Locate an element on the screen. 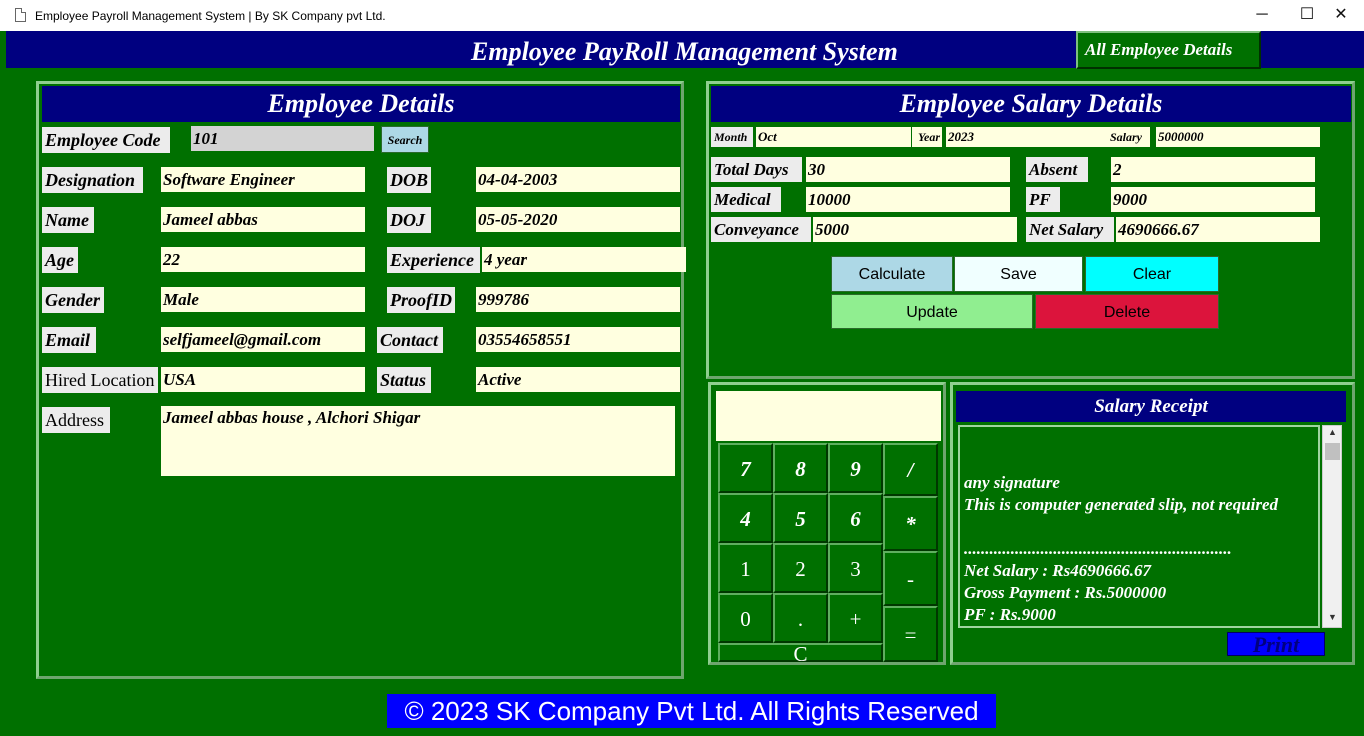  app-title: Employee PayRoll Management System is located at coordinates (684, 51).